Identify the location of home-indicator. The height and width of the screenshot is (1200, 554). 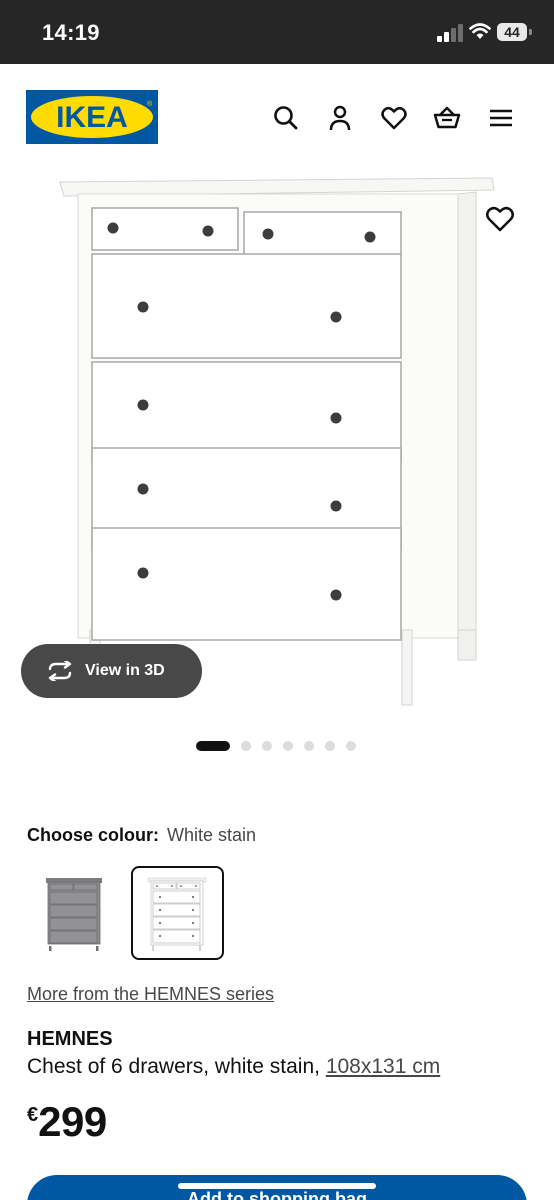
(277, 1186).